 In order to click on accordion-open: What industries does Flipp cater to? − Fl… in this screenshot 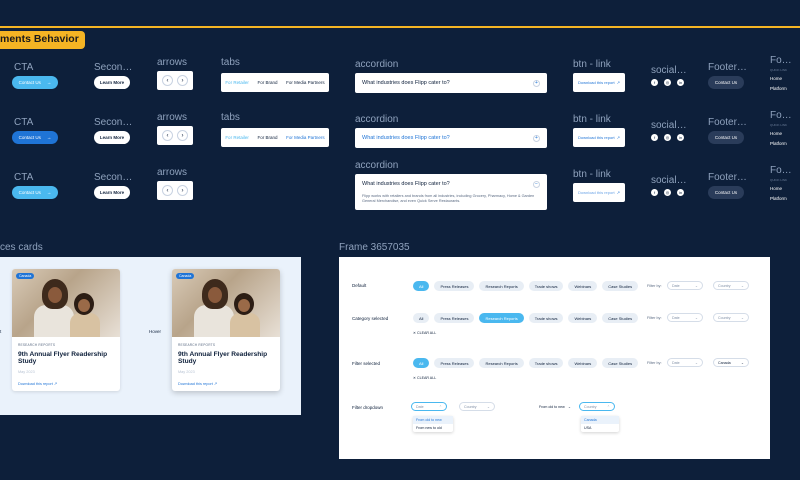, I will do `click(451, 192)`.